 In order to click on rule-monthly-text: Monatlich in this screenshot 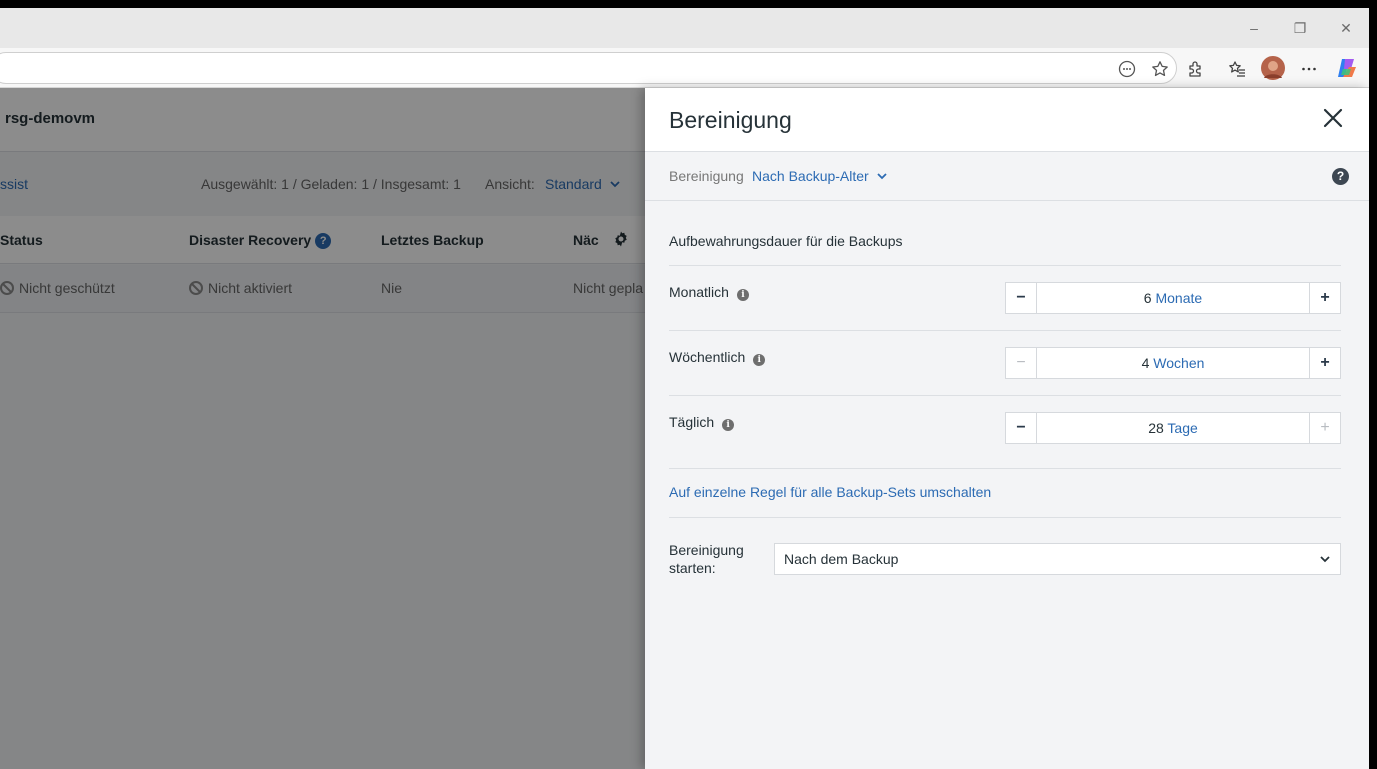, I will do `click(699, 292)`.